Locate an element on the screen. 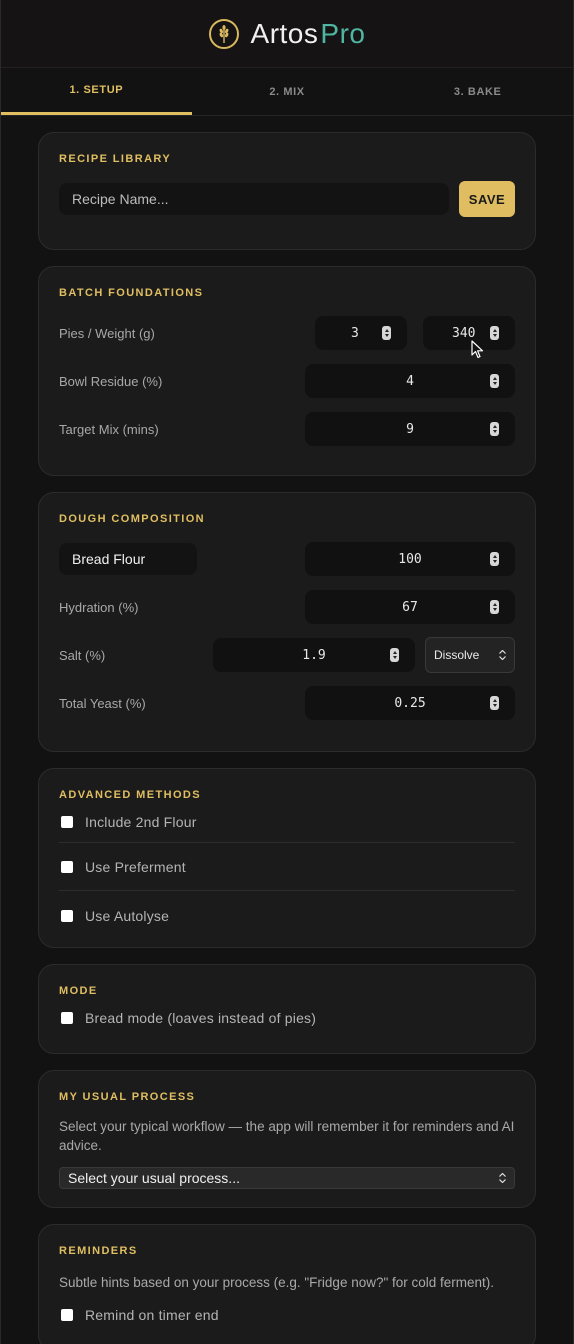 This screenshot has height=1344, width=574. brand-main: Artos is located at coordinates (284, 33).